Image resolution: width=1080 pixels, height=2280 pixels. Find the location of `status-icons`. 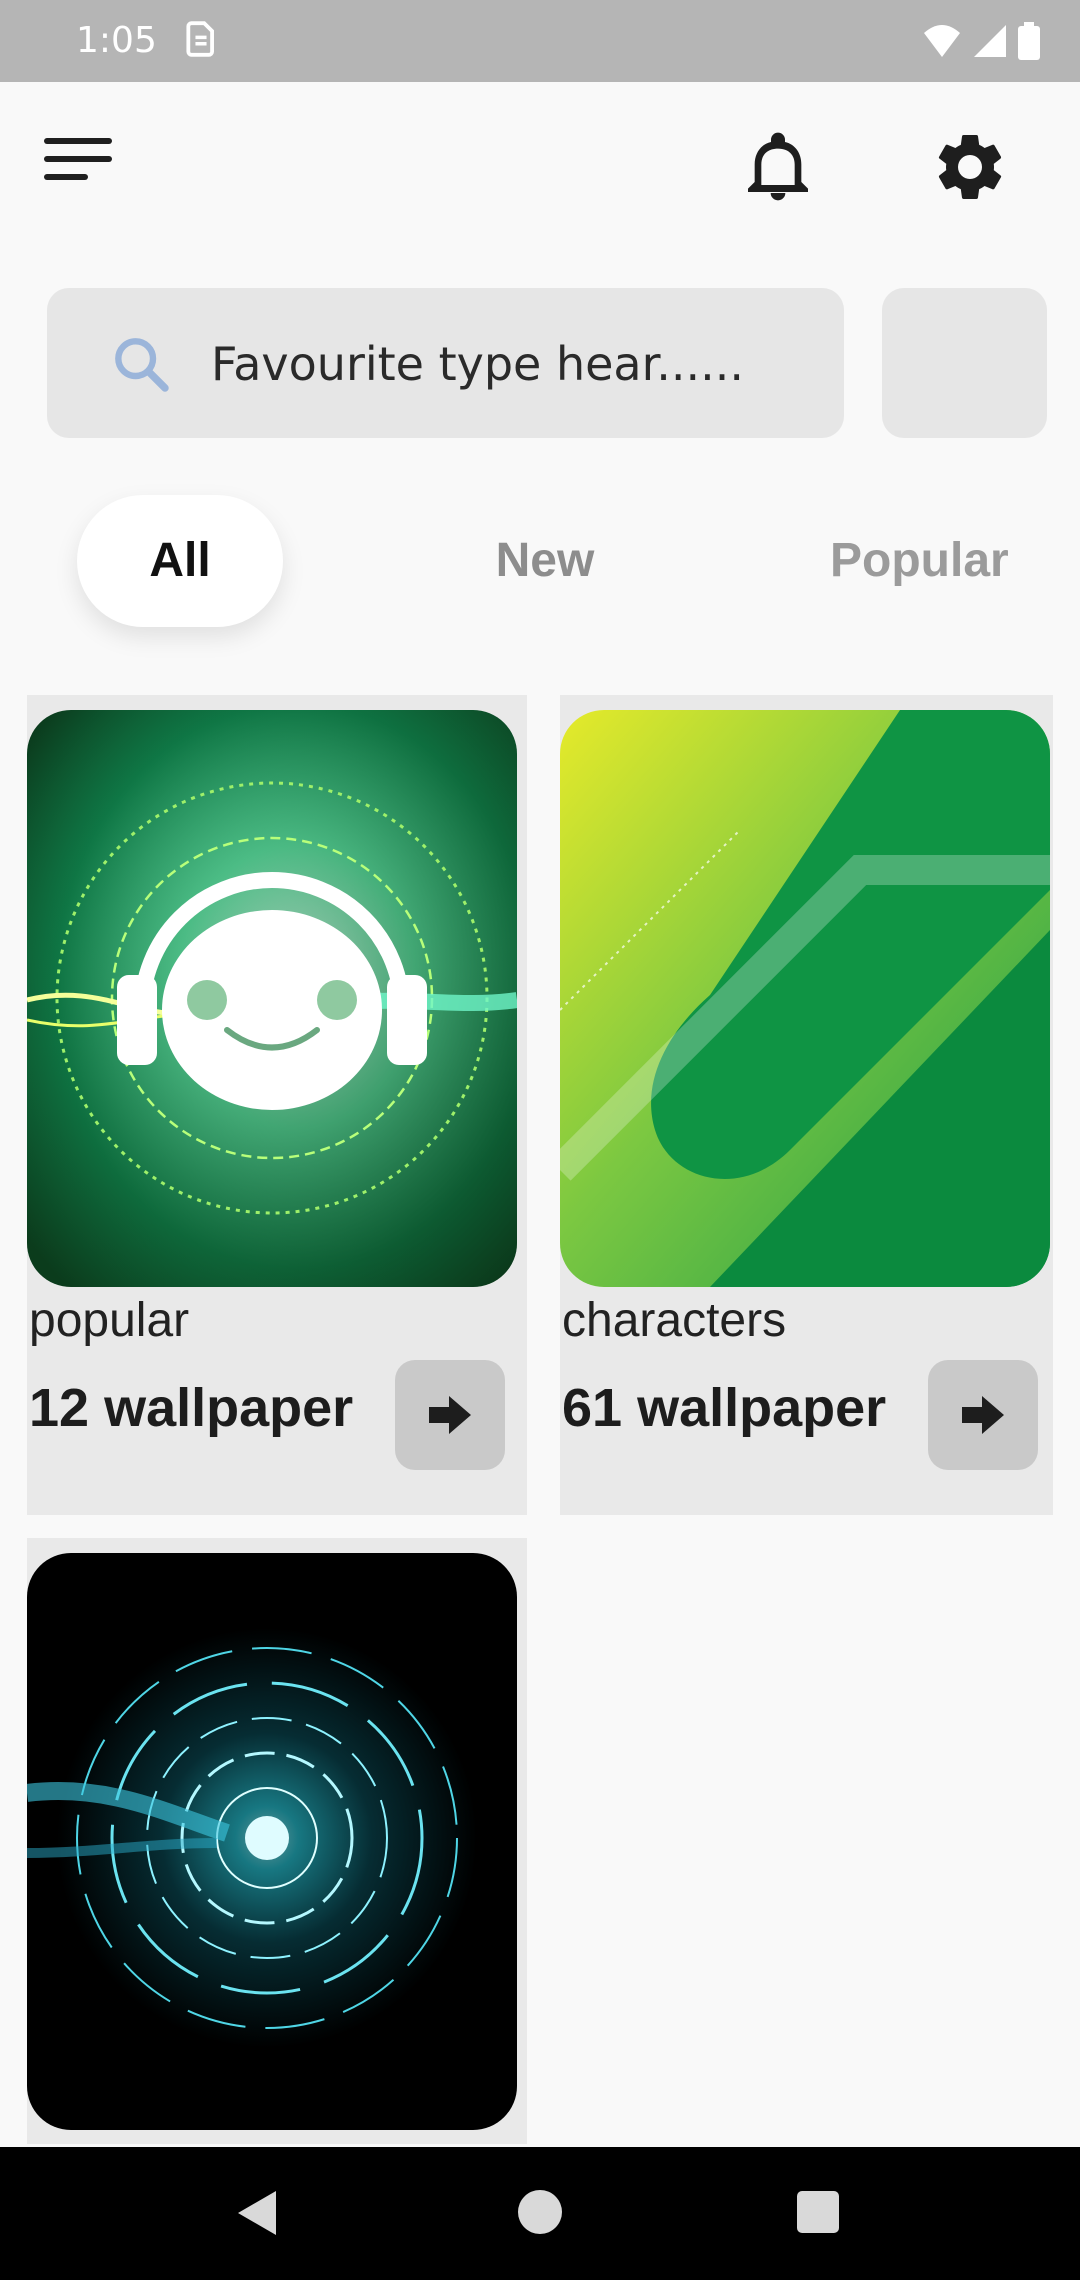

status-icons is located at coordinates (981, 41).